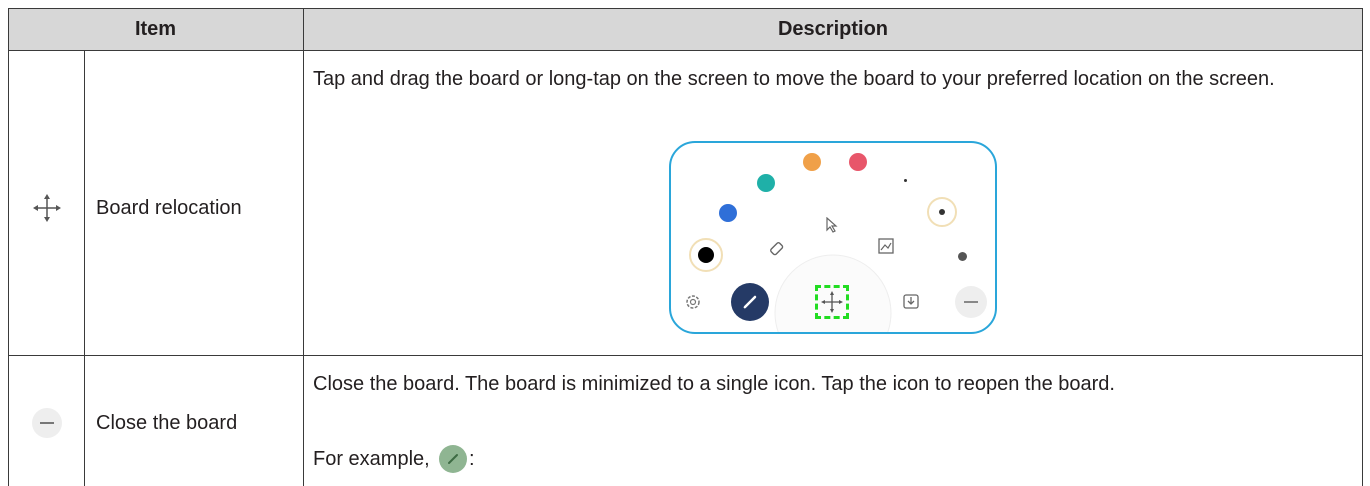  I want to click on size-small, so click(905, 180).